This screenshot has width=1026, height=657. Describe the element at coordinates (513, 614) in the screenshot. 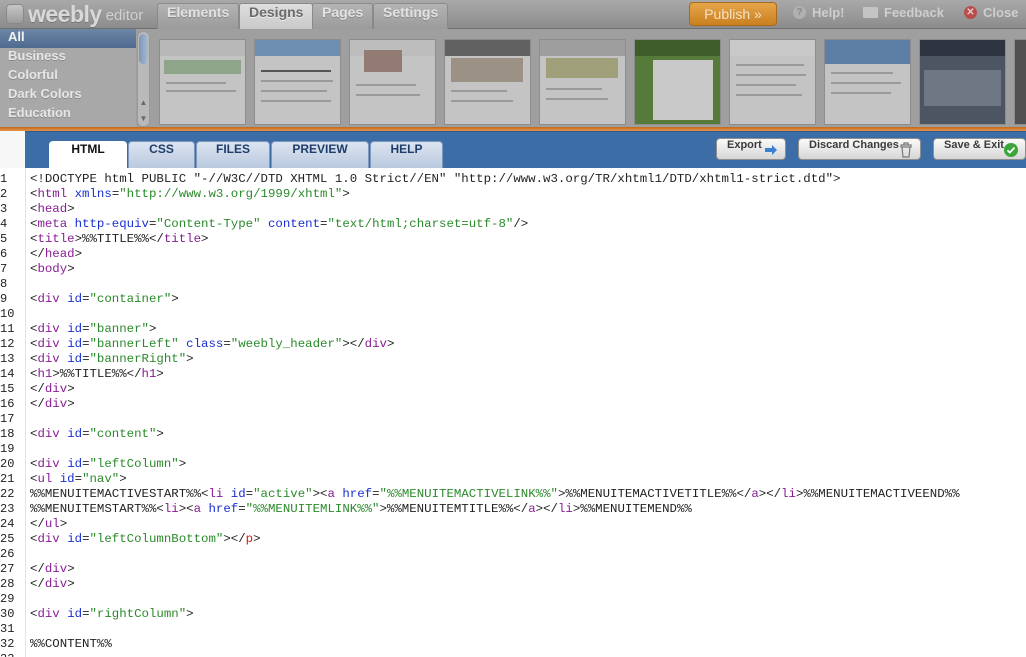

I see `code-line: 30 <div id="rightColumn">` at that location.